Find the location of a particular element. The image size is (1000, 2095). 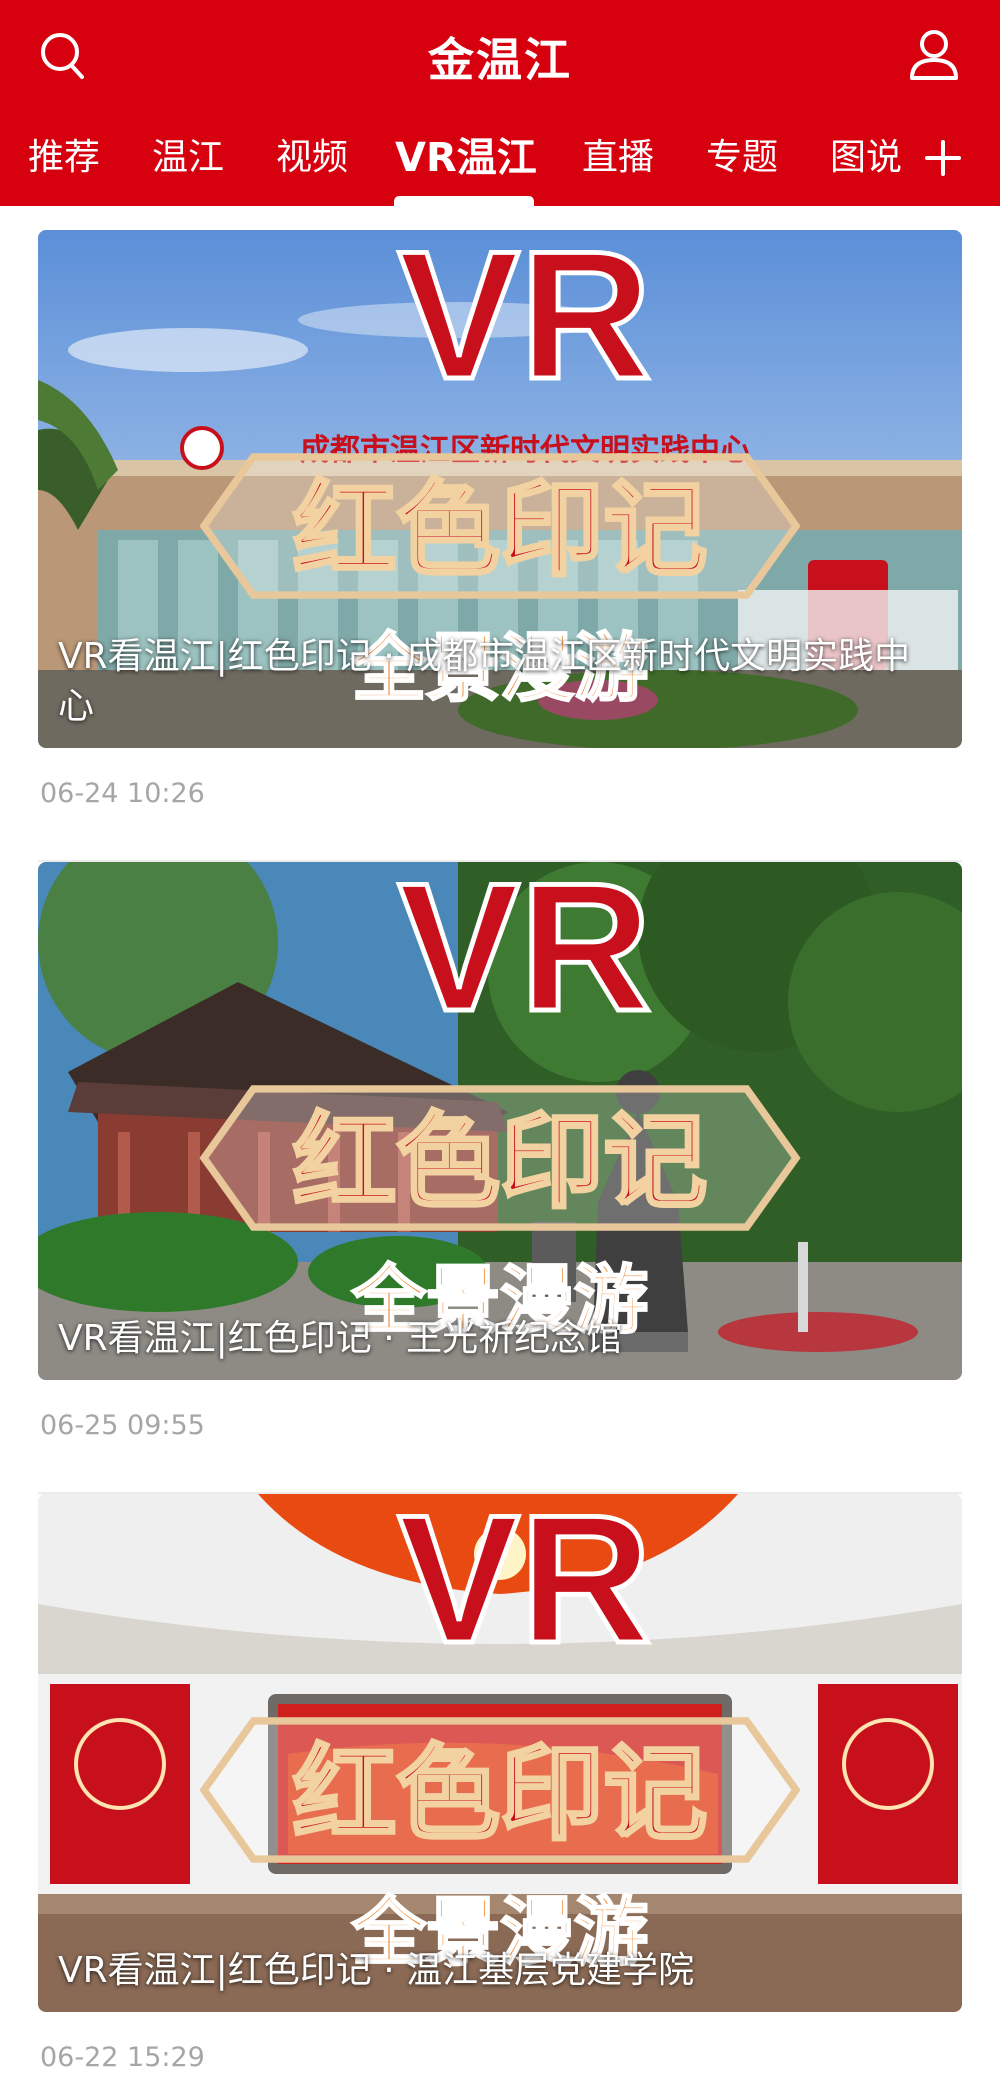

app-header: 金温江 推荐 温江 视频 VR温江 直播 专题 图说 is located at coordinates (500, 103).